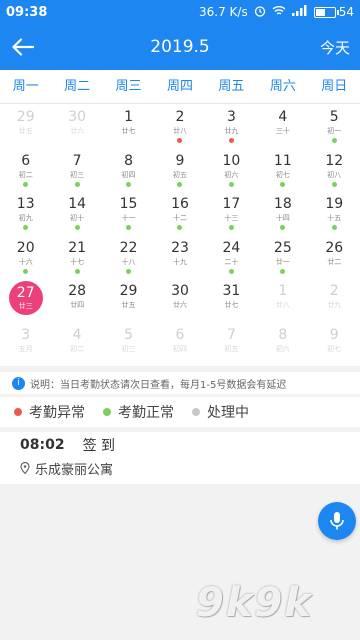  I want to click on lunar-date: 初七, so click(282, 174).